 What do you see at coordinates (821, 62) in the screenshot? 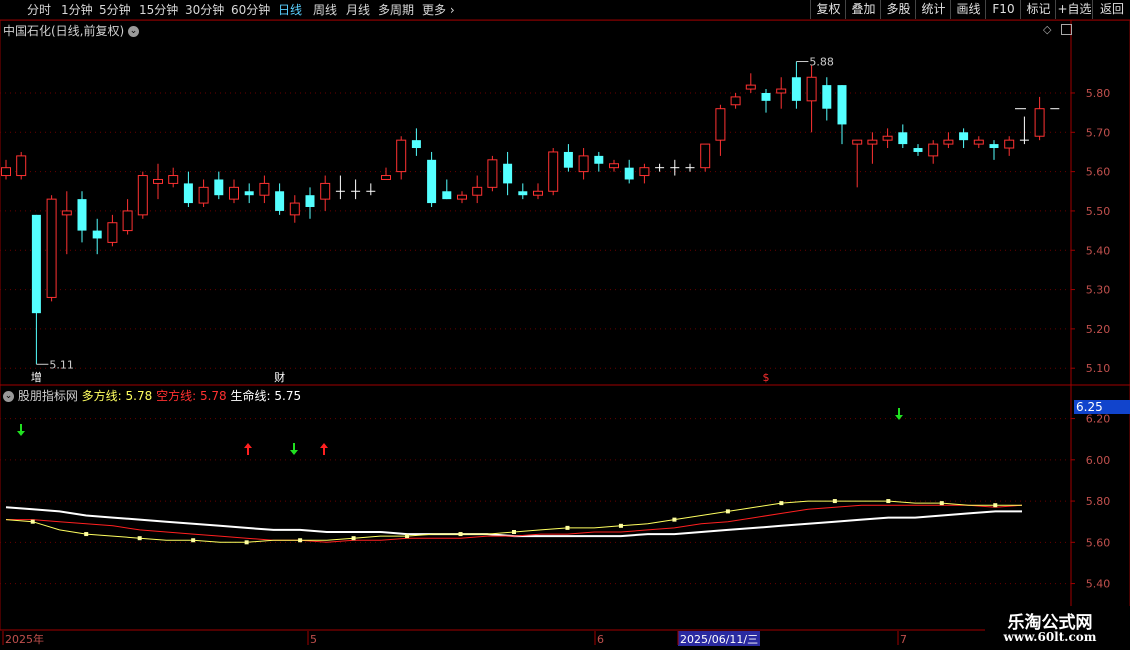
I see `high-label: 5.88` at bounding box center [821, 62].